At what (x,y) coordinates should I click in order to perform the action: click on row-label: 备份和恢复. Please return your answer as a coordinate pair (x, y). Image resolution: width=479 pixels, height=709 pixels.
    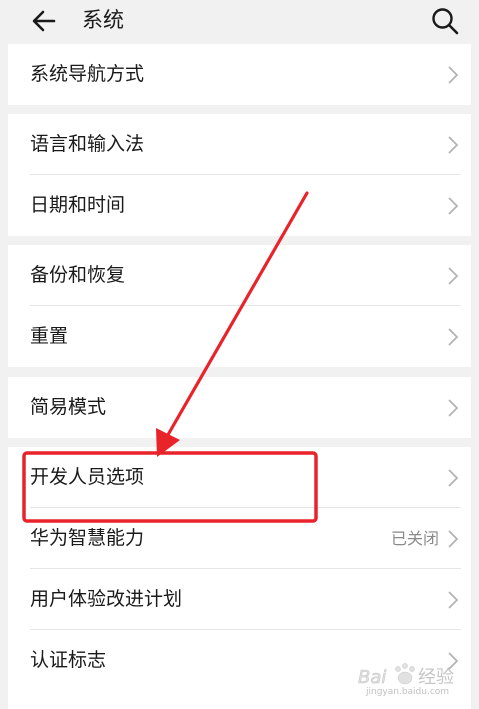
    Looking at the image, I should click on (78, 275).